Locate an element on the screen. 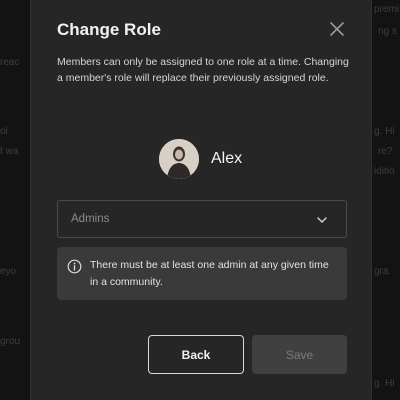  role-select: Admins is located at coordinates (202, 219).